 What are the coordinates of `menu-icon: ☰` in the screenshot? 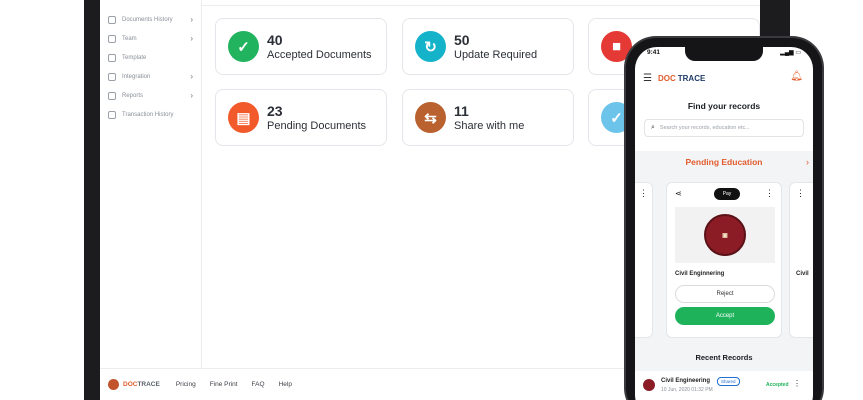 It's located at (647, 78).